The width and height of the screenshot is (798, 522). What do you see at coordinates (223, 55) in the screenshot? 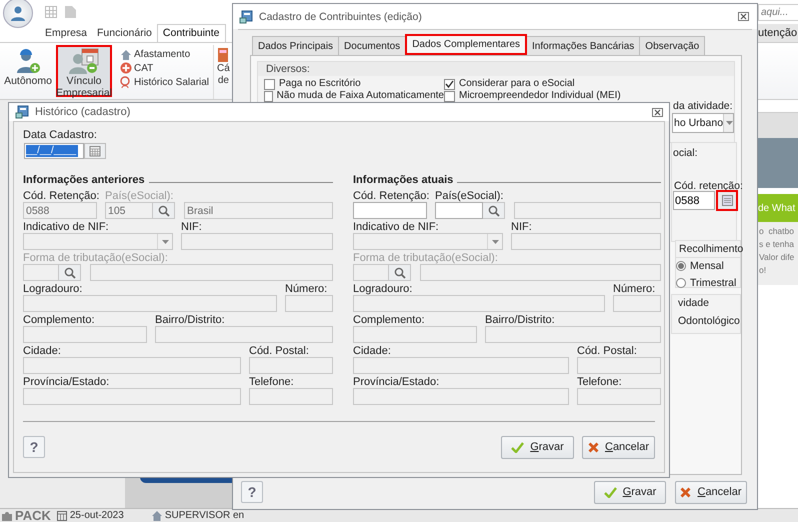
I see `calculator-icon` at bounding box center [223, 55].